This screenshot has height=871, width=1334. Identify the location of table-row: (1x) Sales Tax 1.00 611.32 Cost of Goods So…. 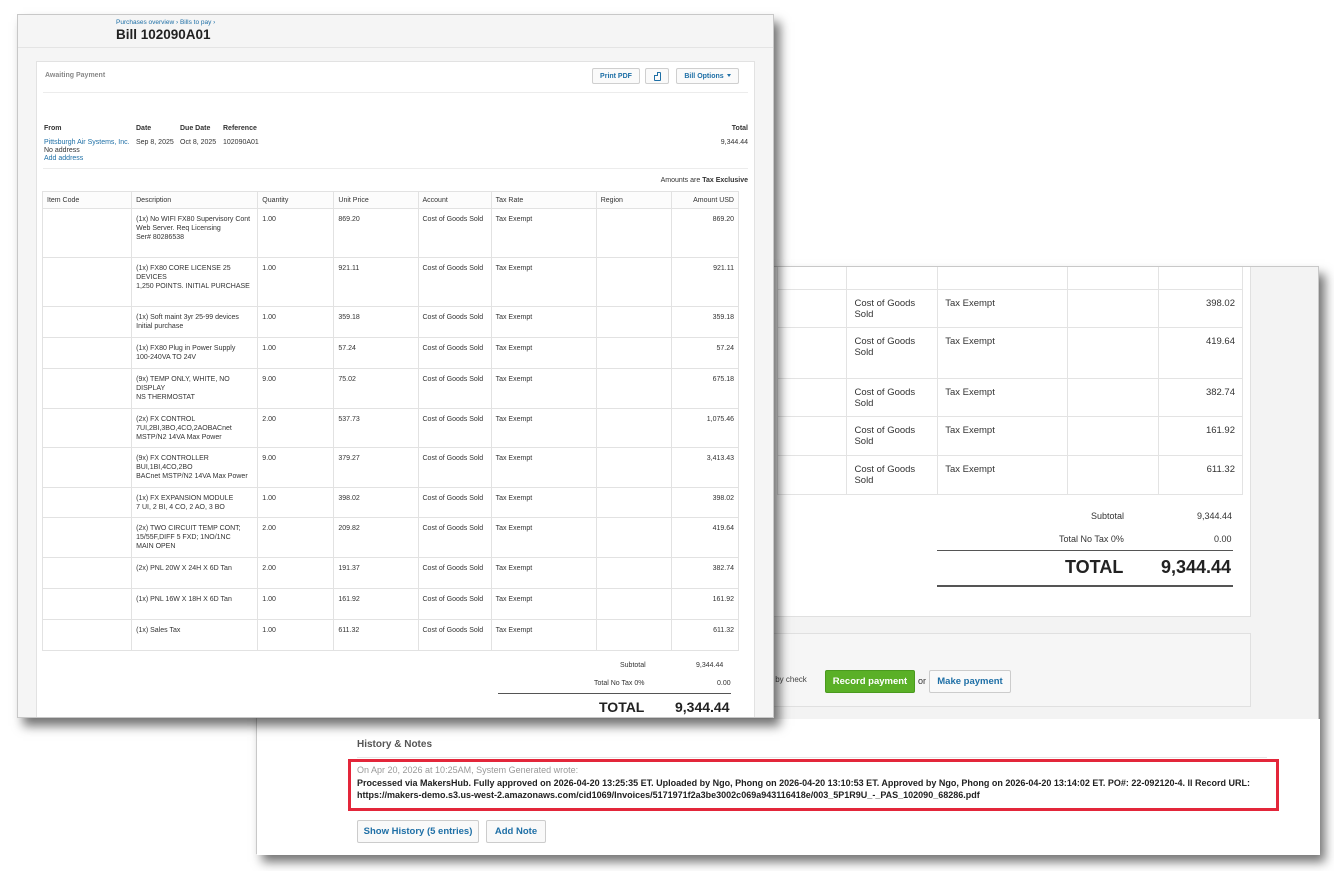
(390, 635).